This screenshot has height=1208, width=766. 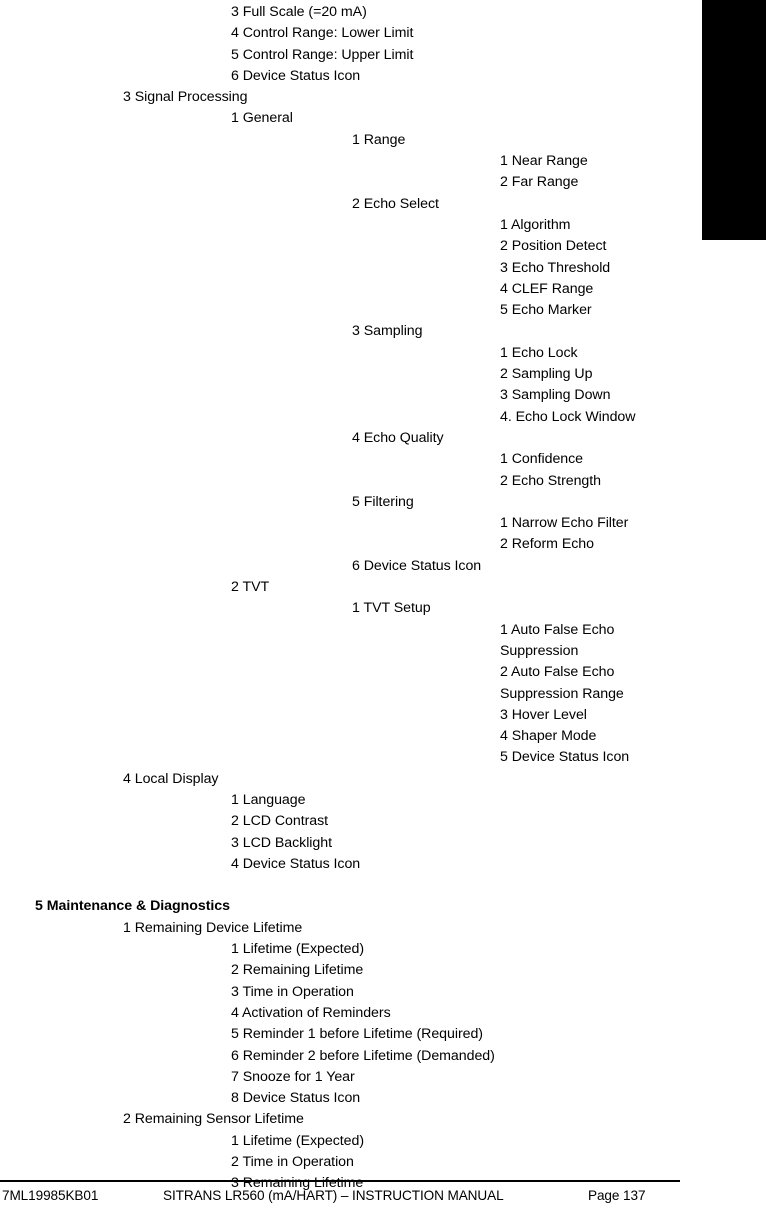 I want to click on outline-item: 5 Filtering, so click(x=383, y=501).